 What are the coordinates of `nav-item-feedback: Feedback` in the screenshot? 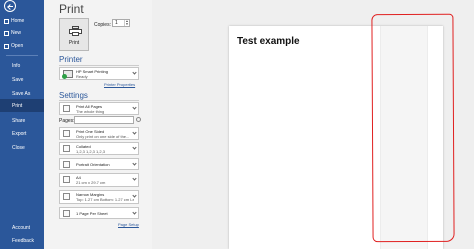 It's located at (22, 241).